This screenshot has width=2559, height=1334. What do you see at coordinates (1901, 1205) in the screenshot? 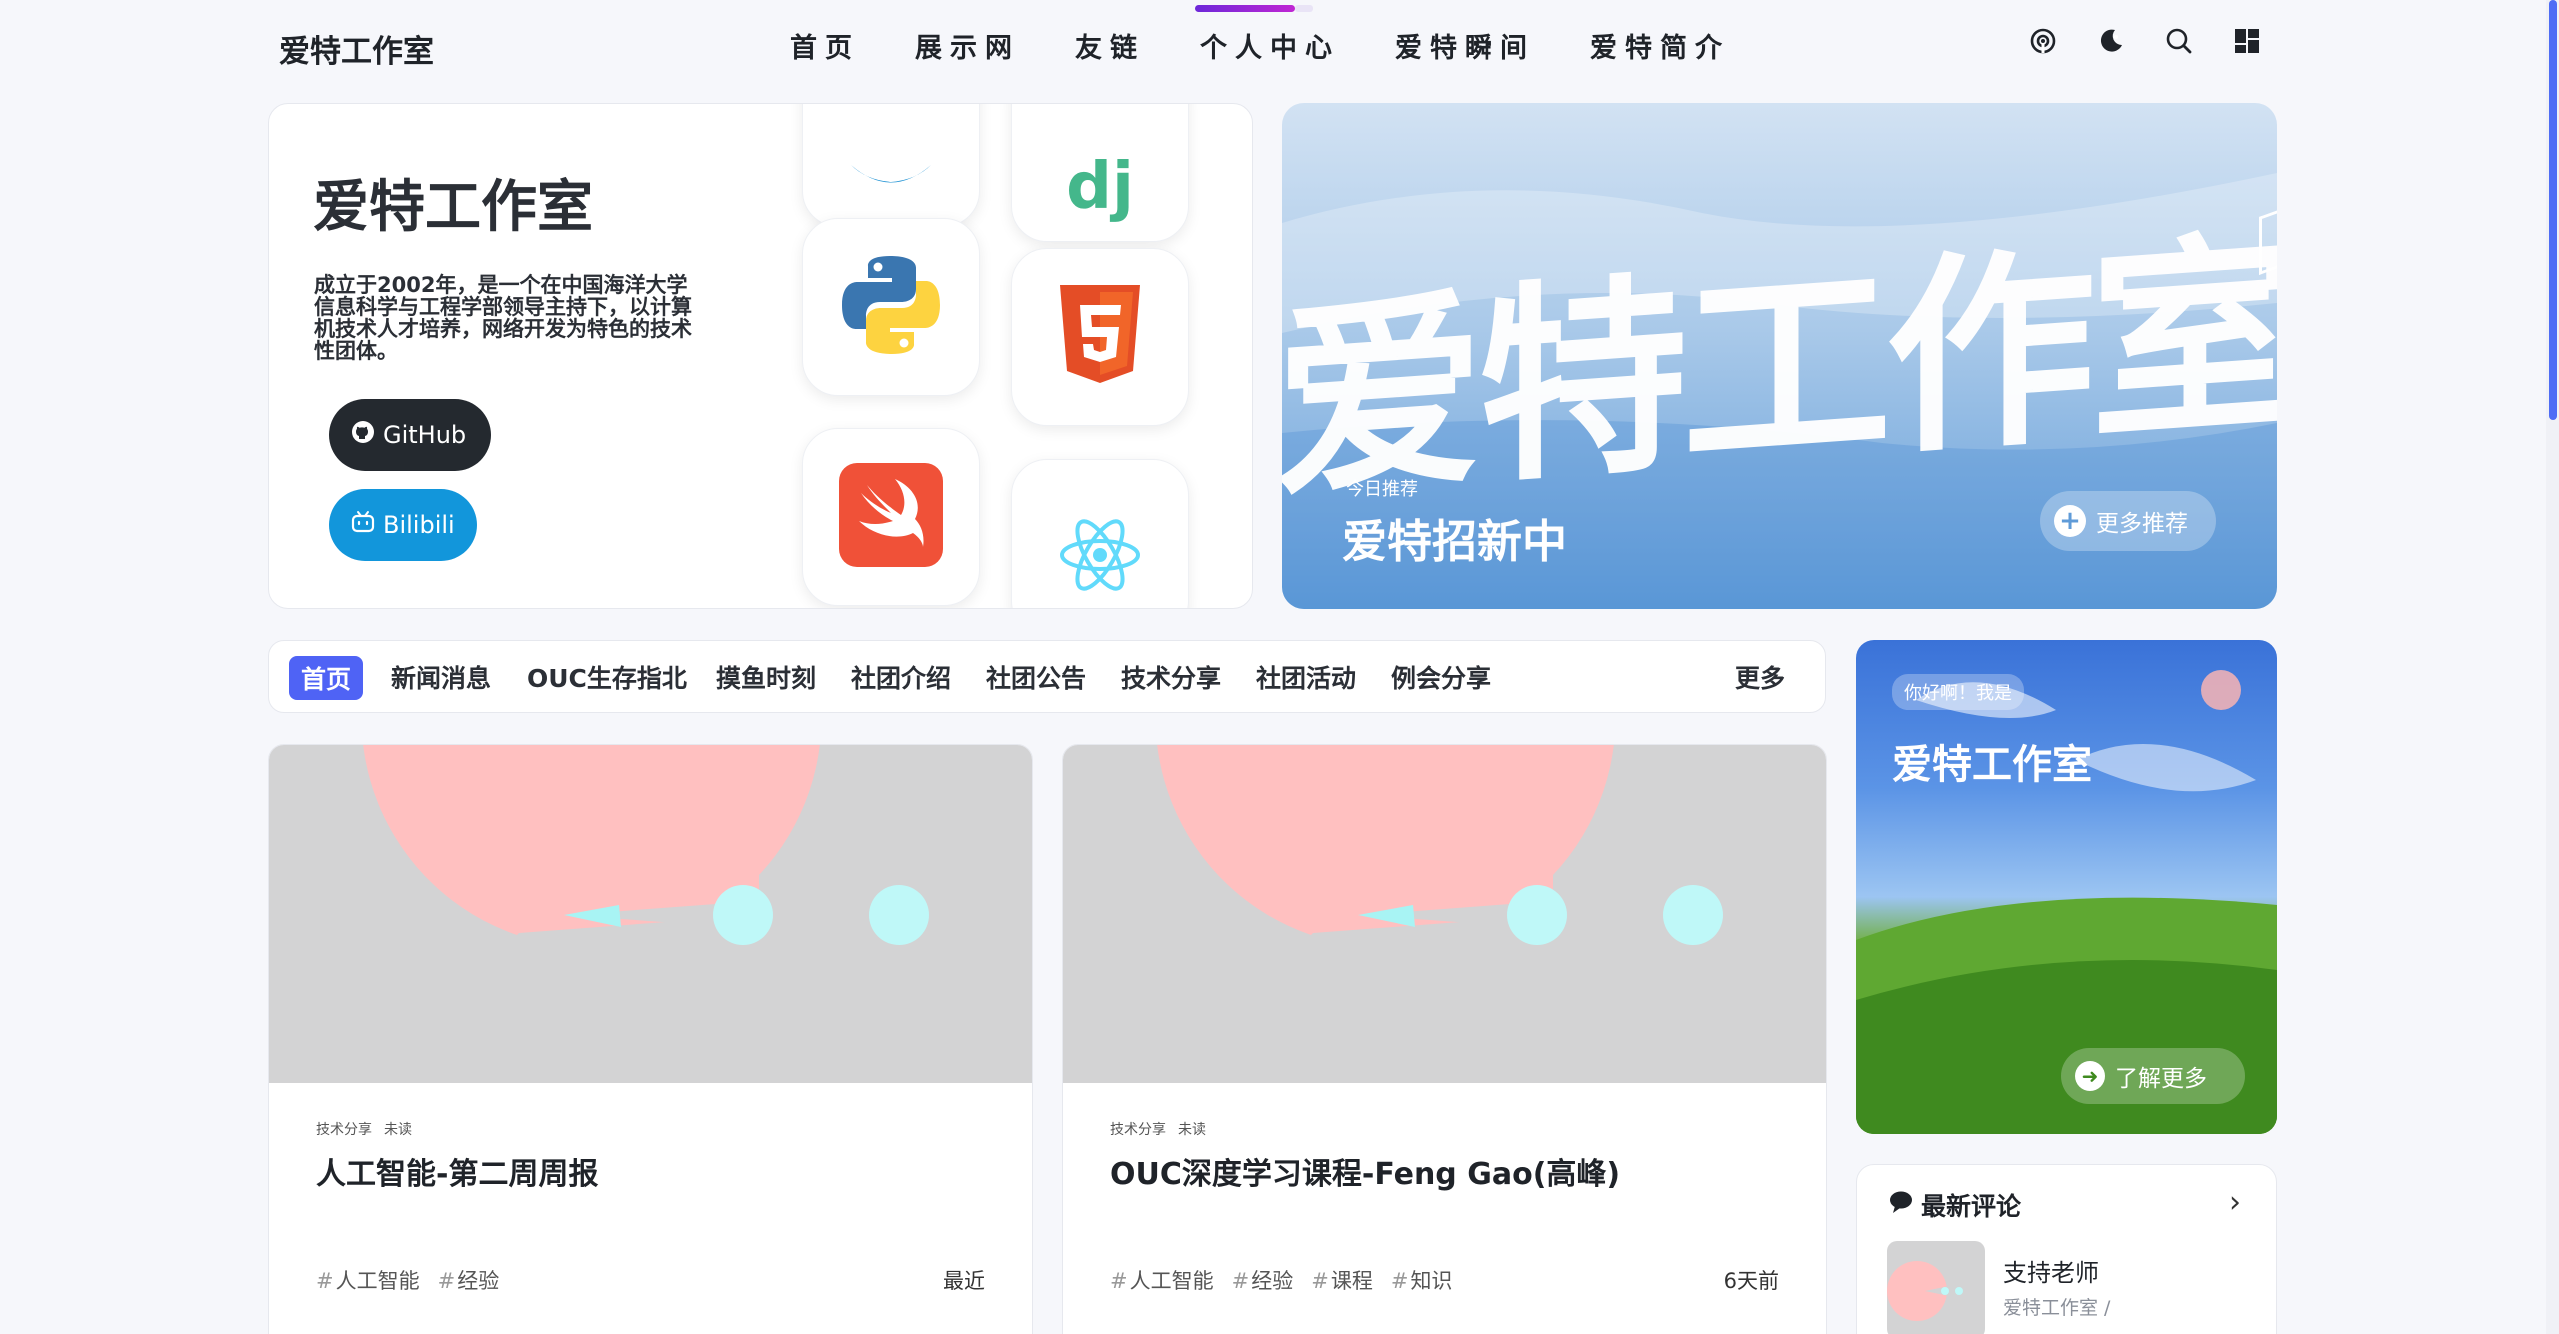
I see `comment-bubble-icon` at bounding box center [1901, 1205].